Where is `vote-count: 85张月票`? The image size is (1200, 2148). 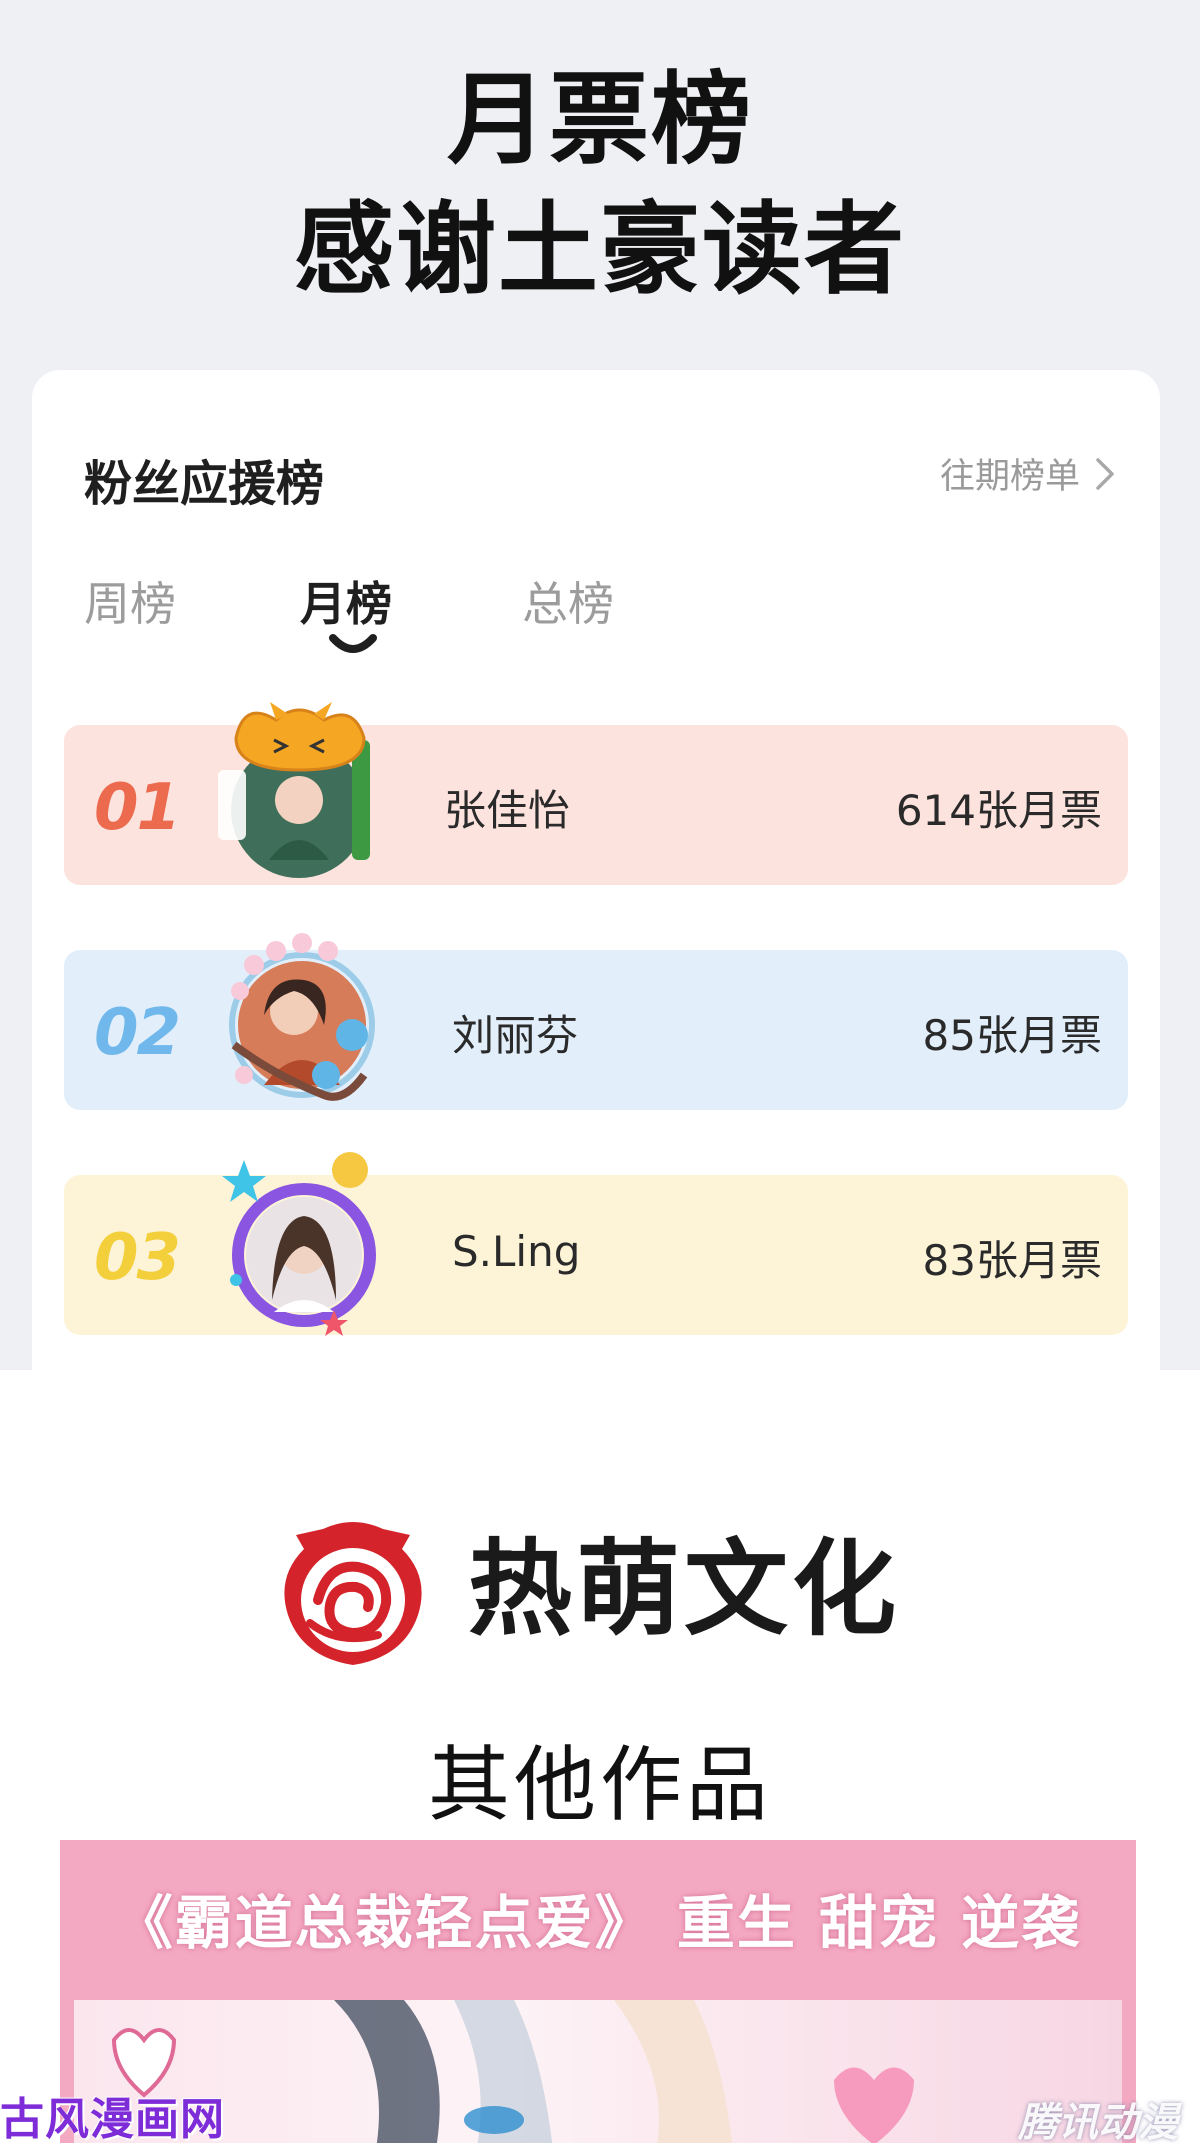
vote-count: 85张月票 is located at coordinates (1012, 1035).